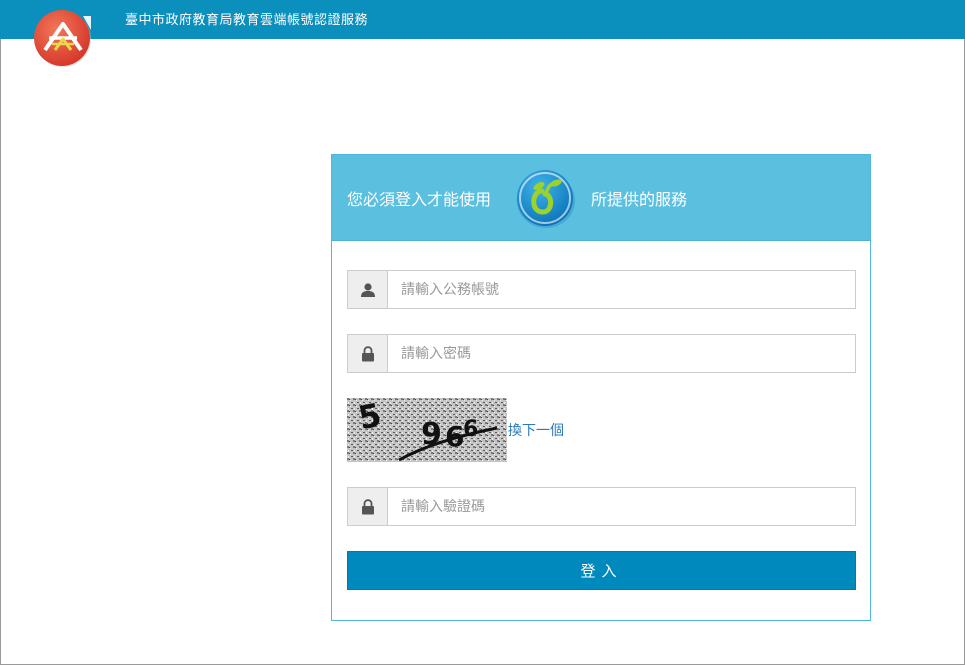 Image resolution: width=965 pixels, height=665 pixels. Describe the element at coordinates (470, 429) in the screenshot. I see `svg-text: 6` at that location.